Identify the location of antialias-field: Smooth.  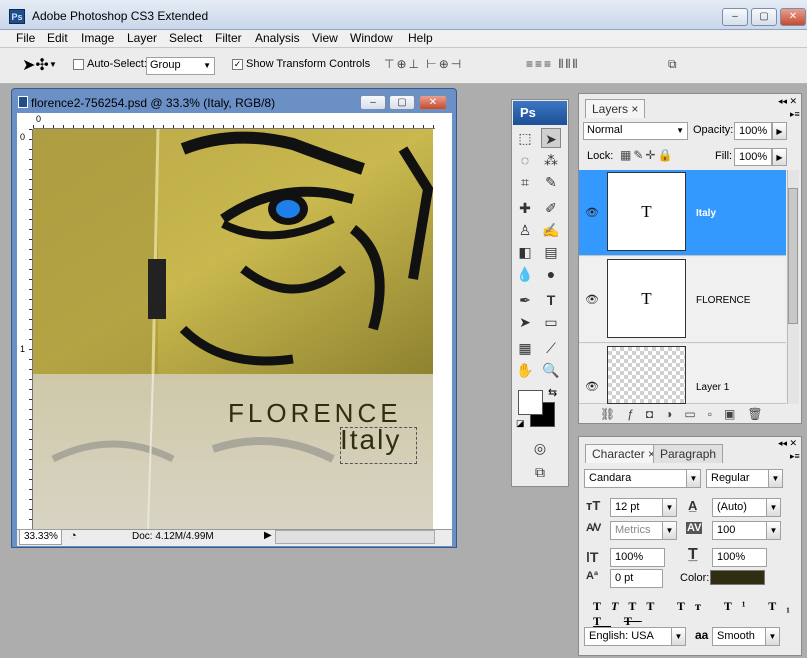
(739, 636).